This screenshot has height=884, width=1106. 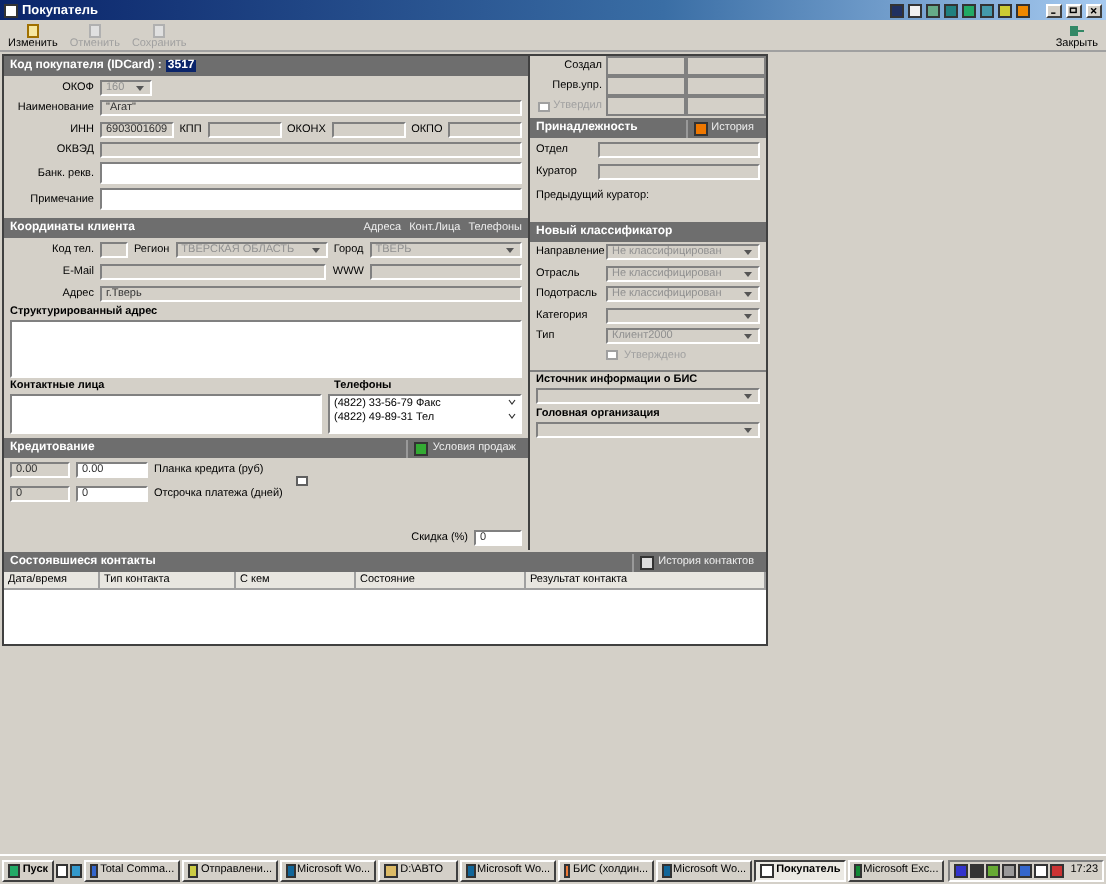 What do you see at coordinates (11, 10) in the screenshot?
I see `window-icon` at bounding box center [11, 10].